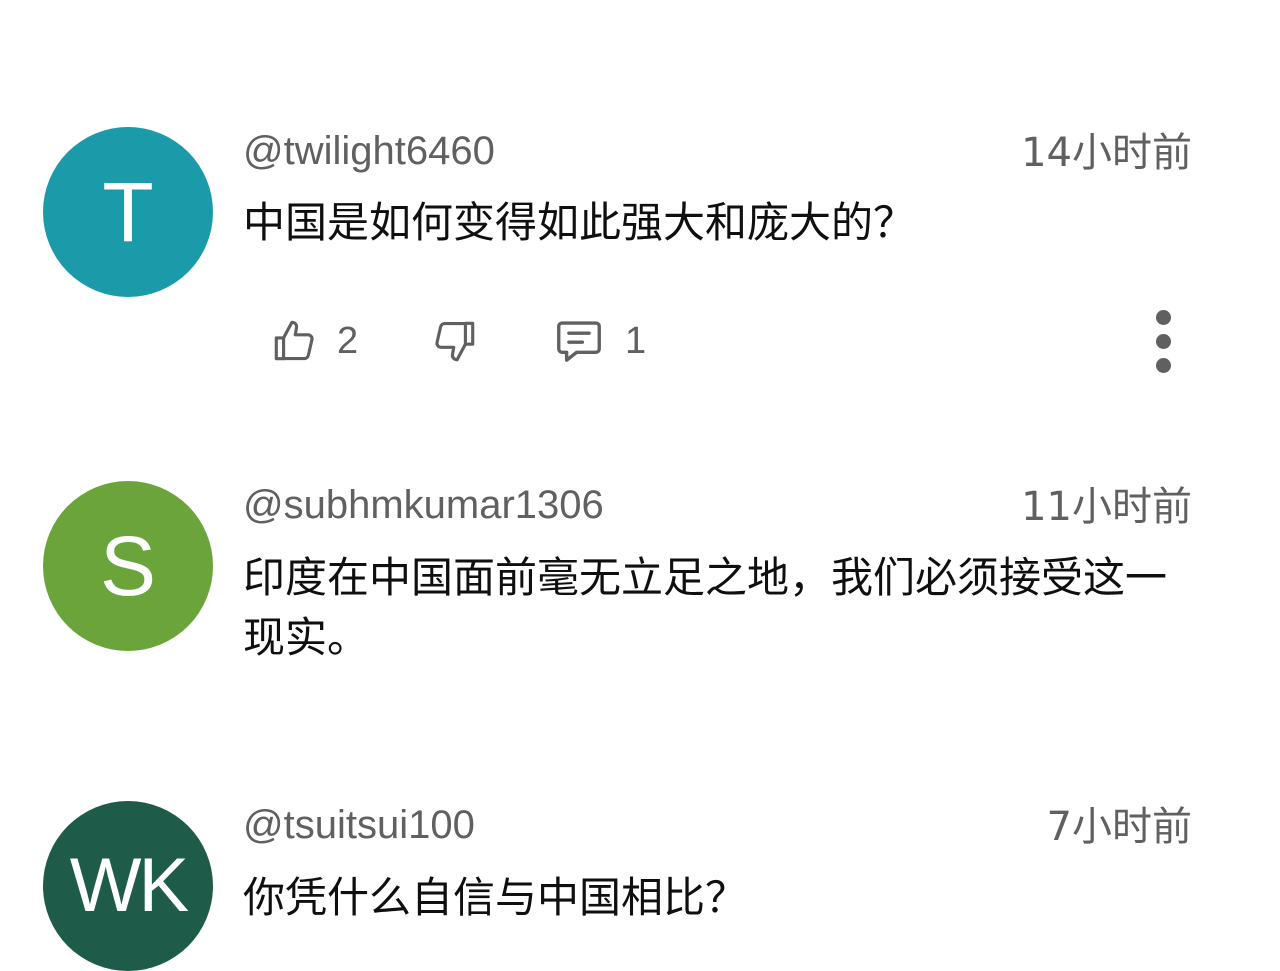 Image resolution: width=1280 pixels, height=971 pixels. I want to click on reply-button: 1, so click(598, 341).